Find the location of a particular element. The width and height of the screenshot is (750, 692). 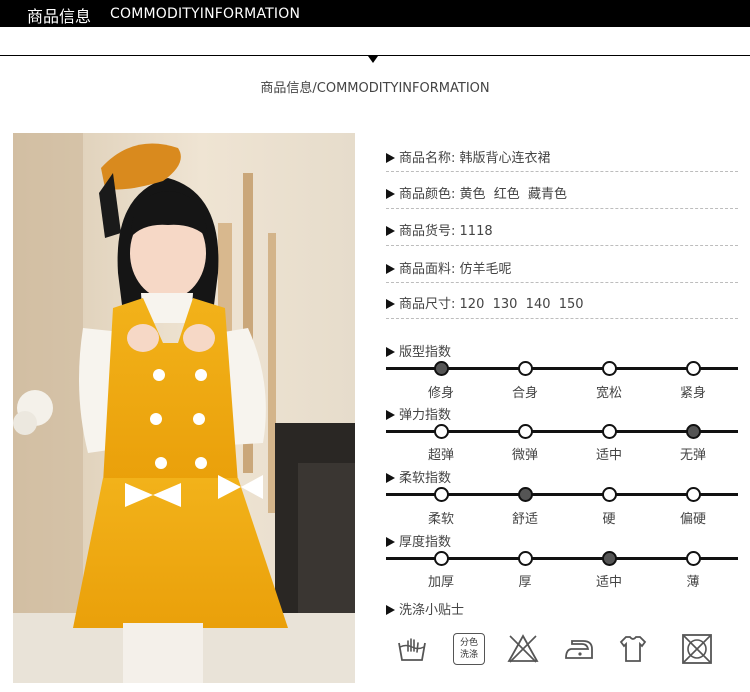

hang-dry-icon is located at coordinates (633, 649).